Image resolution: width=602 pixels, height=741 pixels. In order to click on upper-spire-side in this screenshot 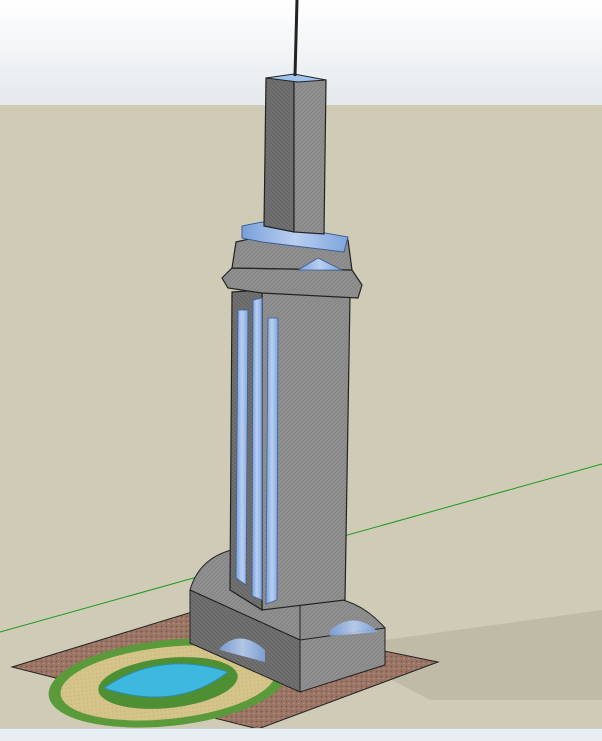, I will do `click(310, 155)`.